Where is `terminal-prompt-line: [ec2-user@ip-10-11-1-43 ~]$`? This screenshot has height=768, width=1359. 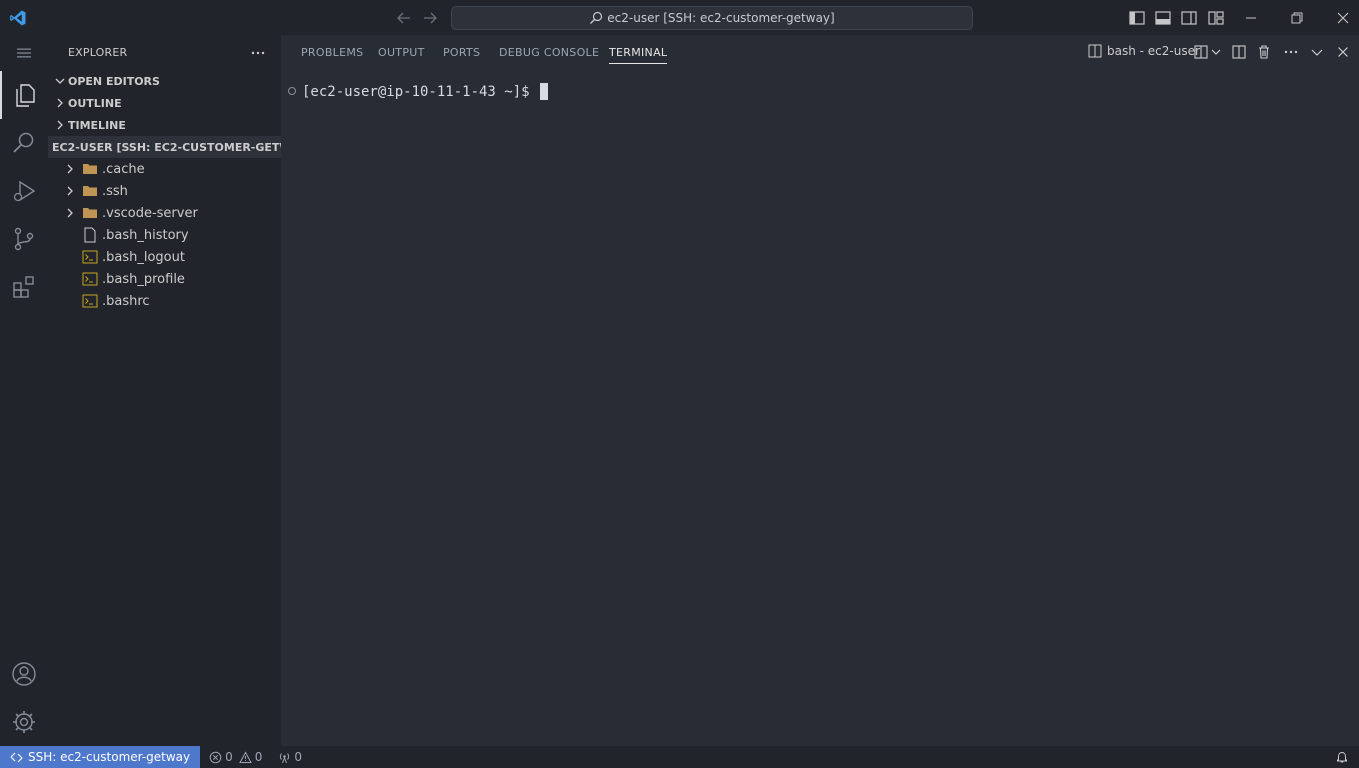 terminal-prompt-line: [ec2-user@ip-10-11-1-43 ~]$ is located at coordinates (425, 91).